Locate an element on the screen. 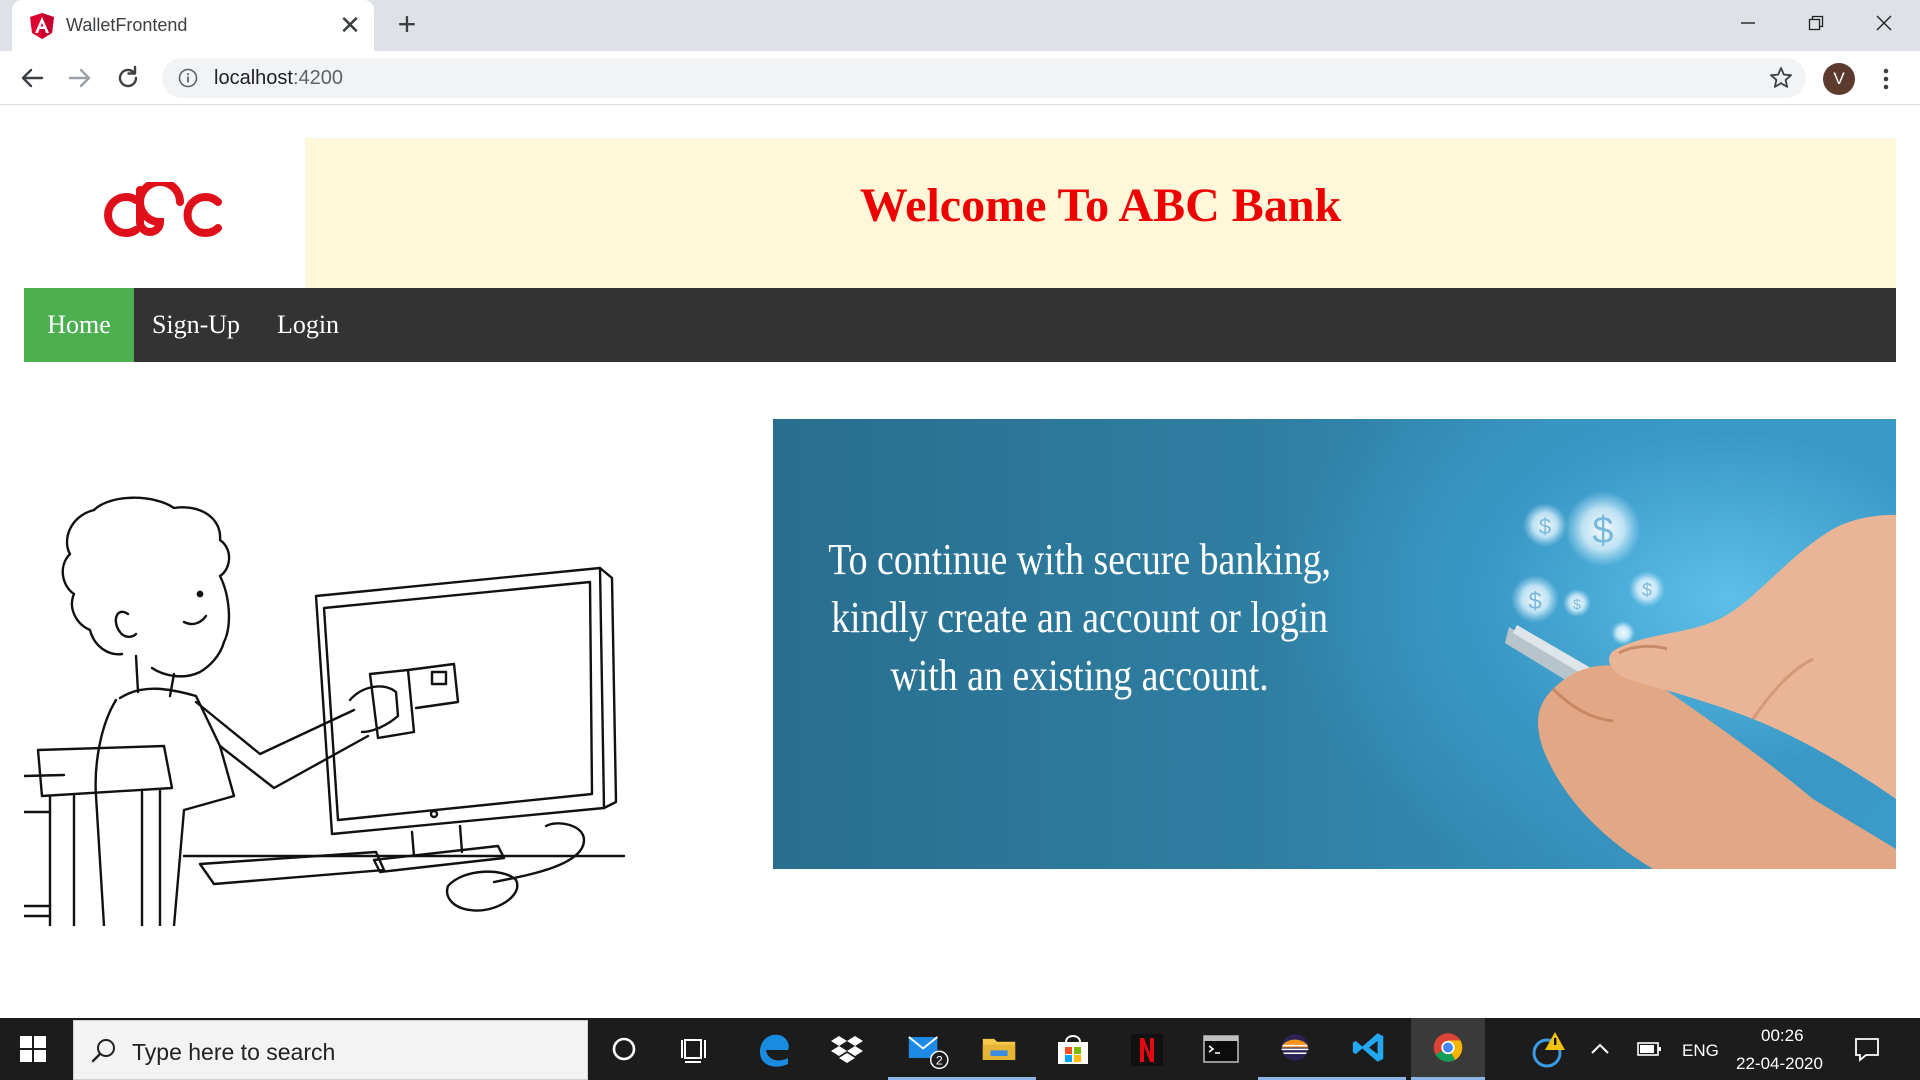  mail-icon: 2 is located at coordinates (925, 1049).